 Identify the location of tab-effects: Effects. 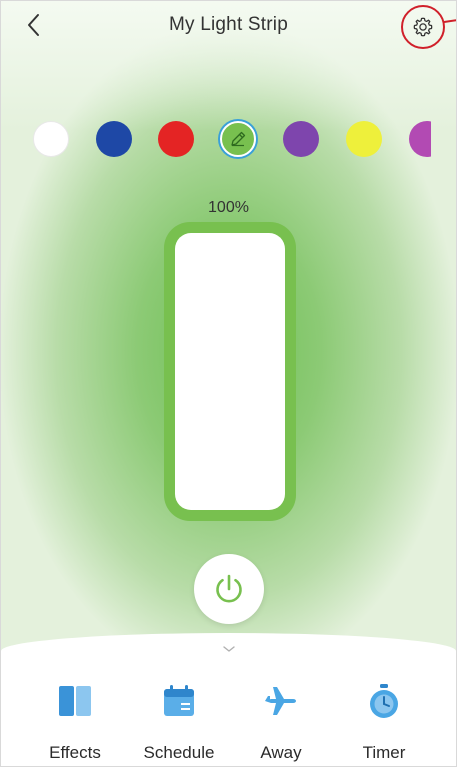
(75, 723).